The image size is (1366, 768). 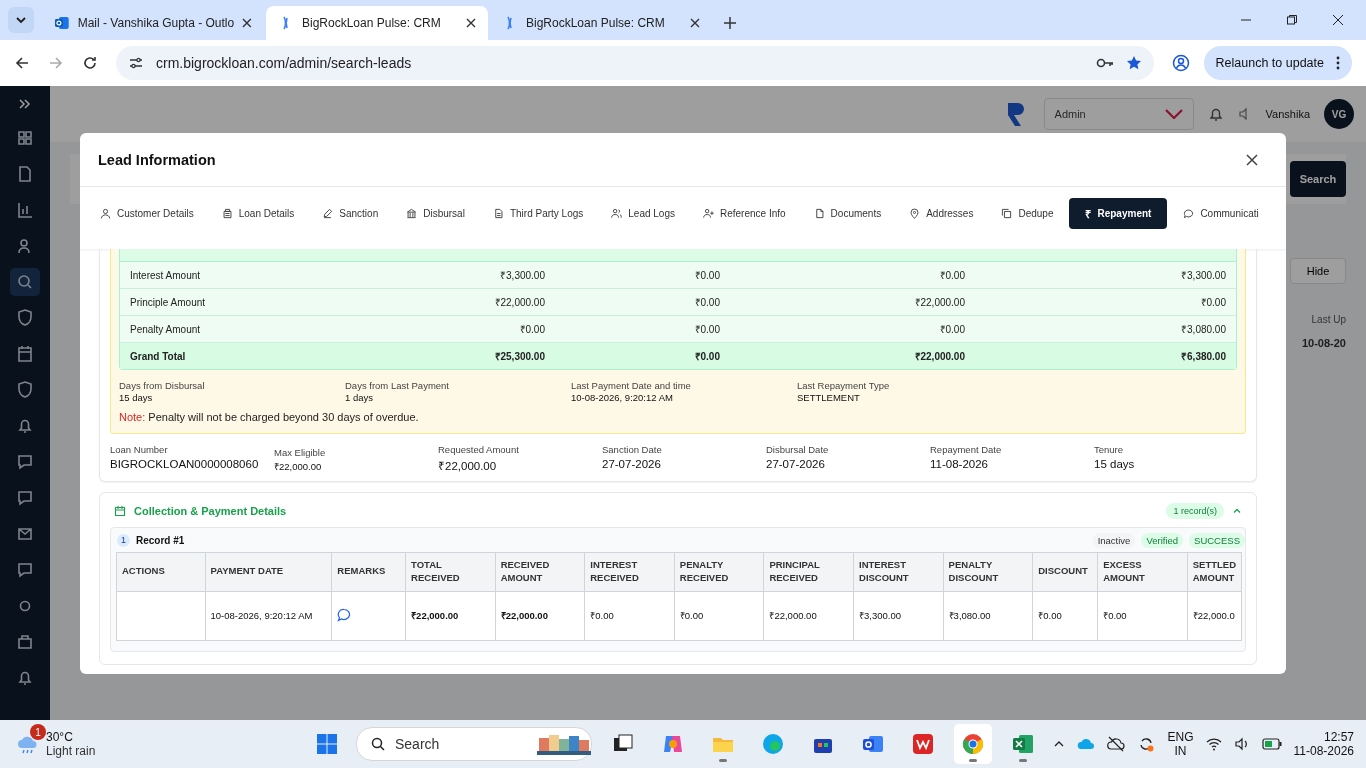 I want to click on pen-icon, so click(x=328, y=213).